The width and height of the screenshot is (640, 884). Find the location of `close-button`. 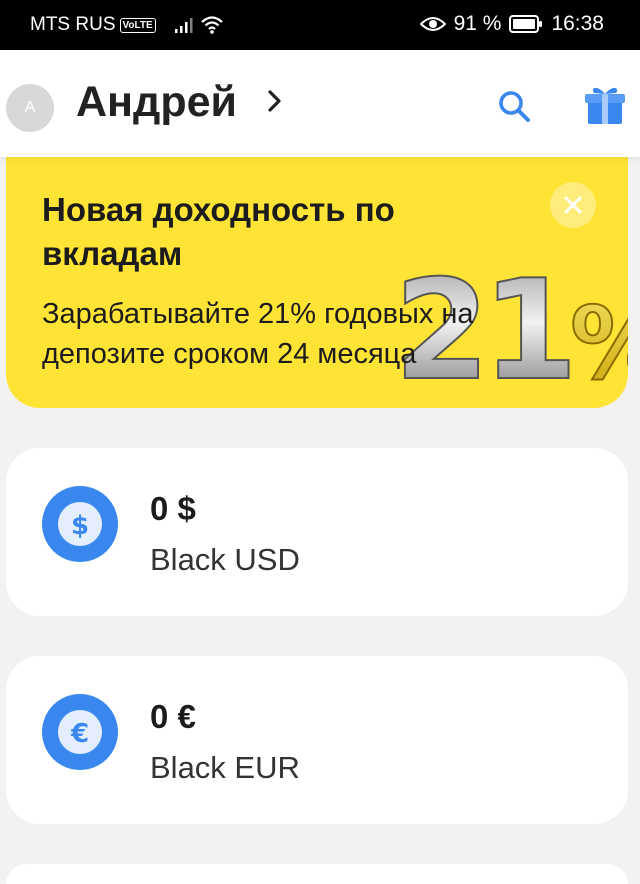

close-button is located at coordinates (573, 205).